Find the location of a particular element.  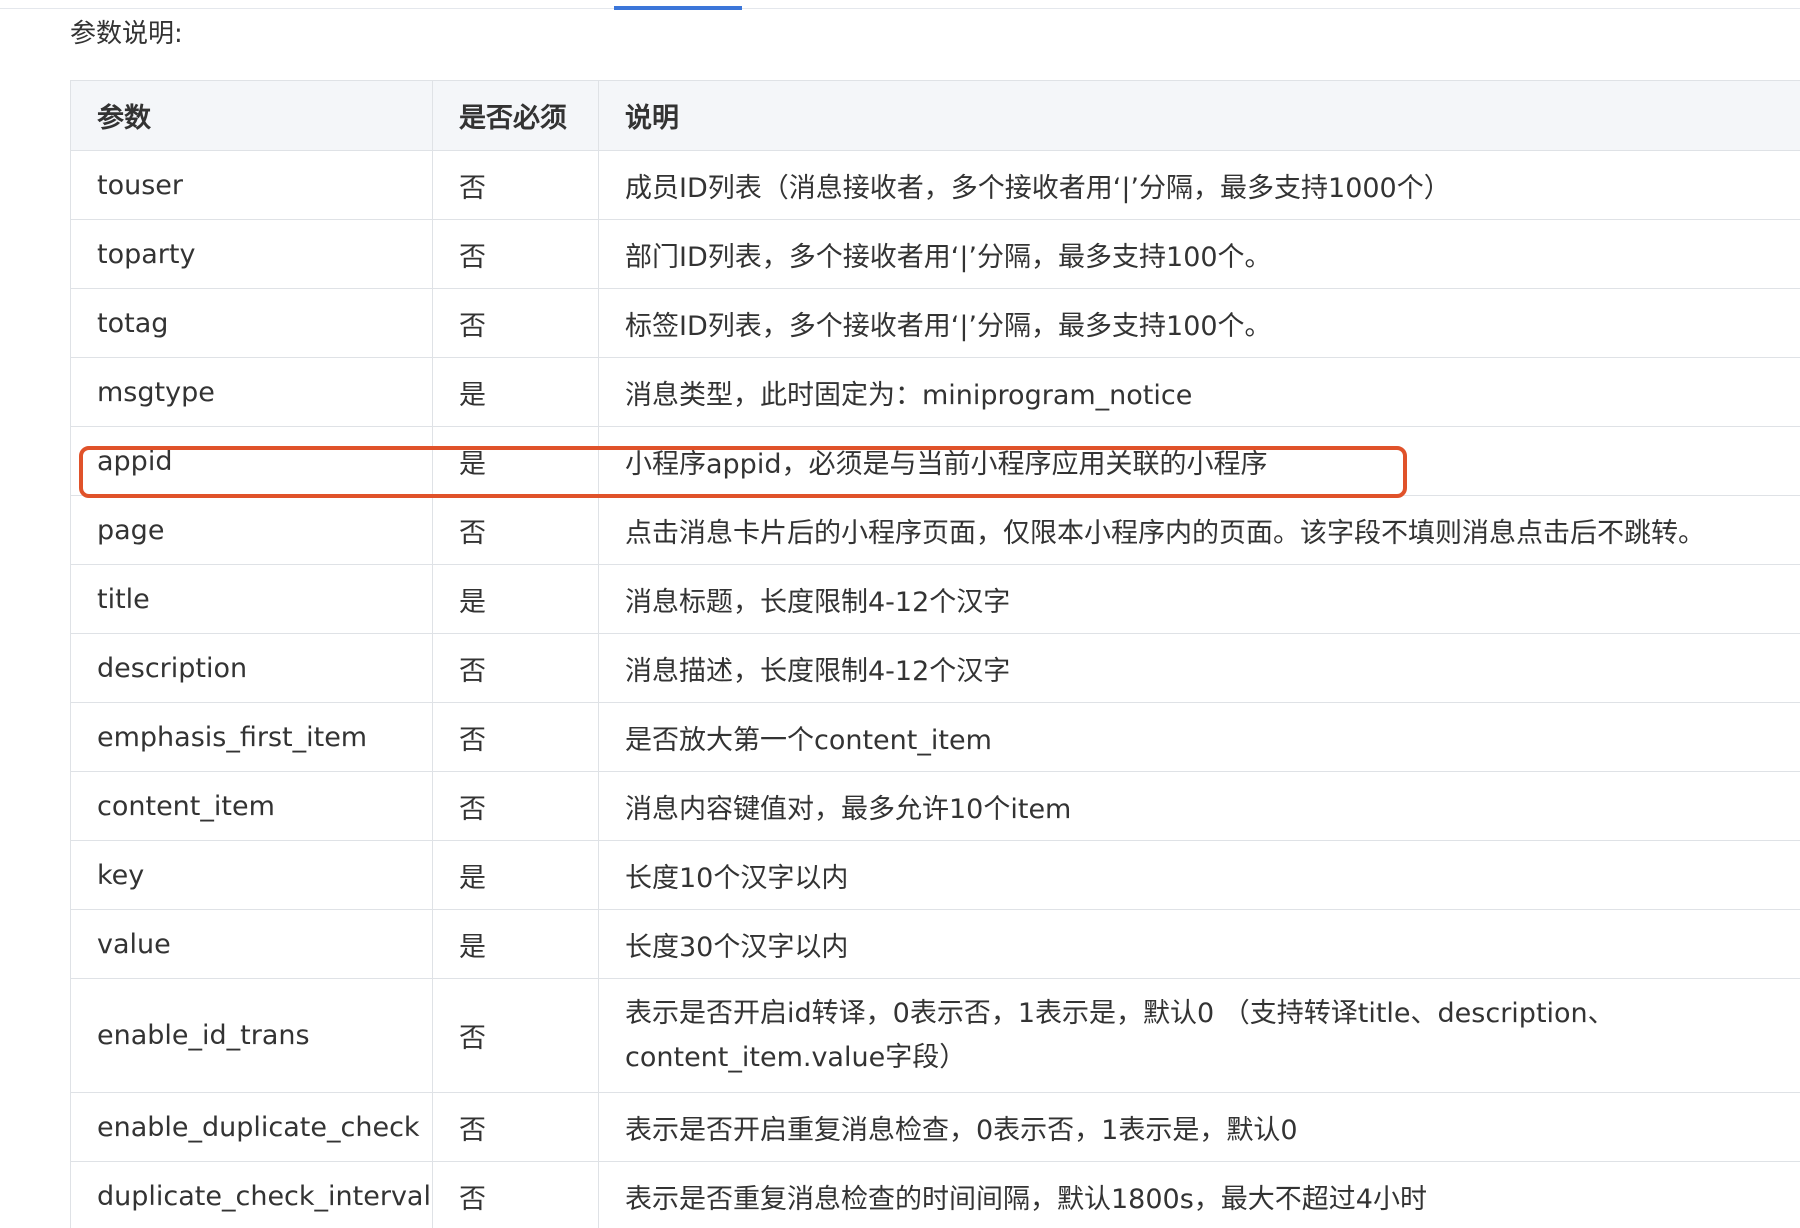

param-cell: page is located at coordinates (251, 530).